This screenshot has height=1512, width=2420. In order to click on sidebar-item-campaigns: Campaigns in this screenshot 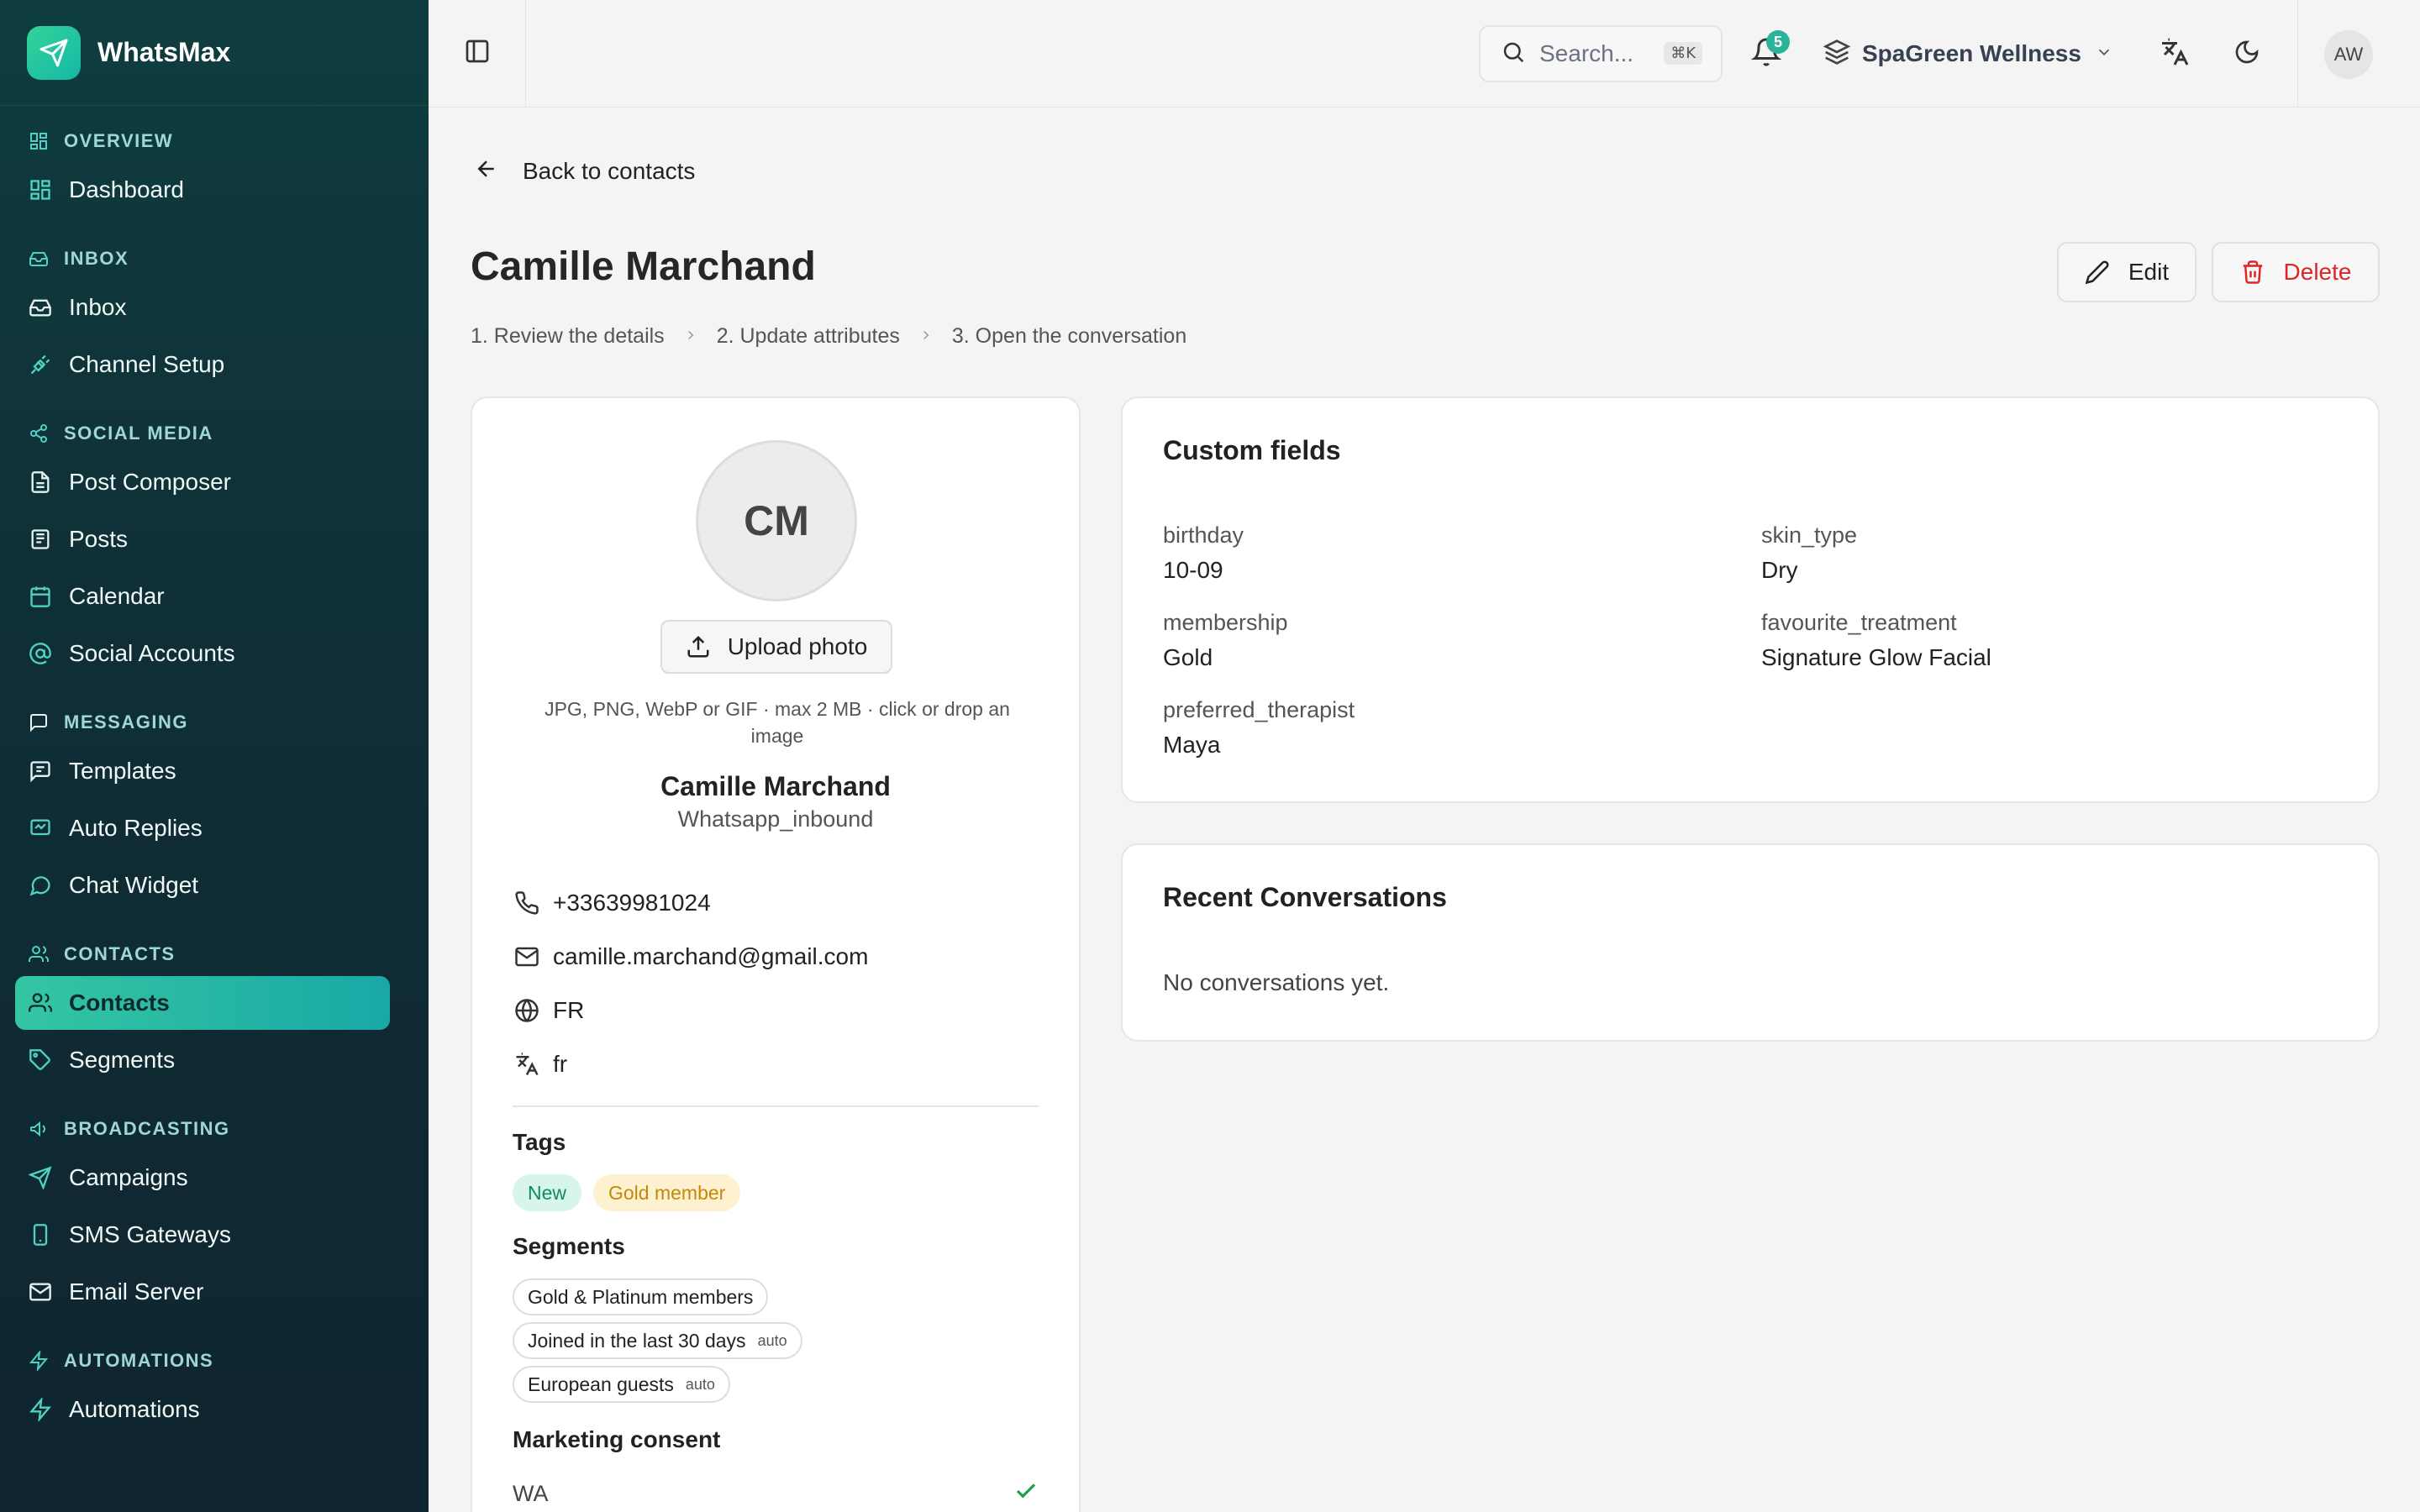, I will do `click(202, 1178)`.